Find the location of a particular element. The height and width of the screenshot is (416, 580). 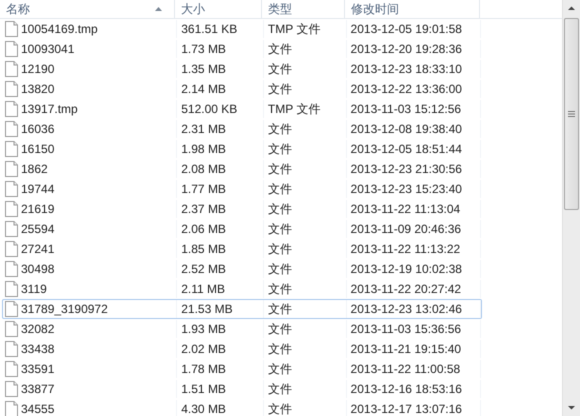

file-row: 31789_3190972 21.53 MB 文件 2013-12-23 13:02:46 is located at coordinates (242, 309).